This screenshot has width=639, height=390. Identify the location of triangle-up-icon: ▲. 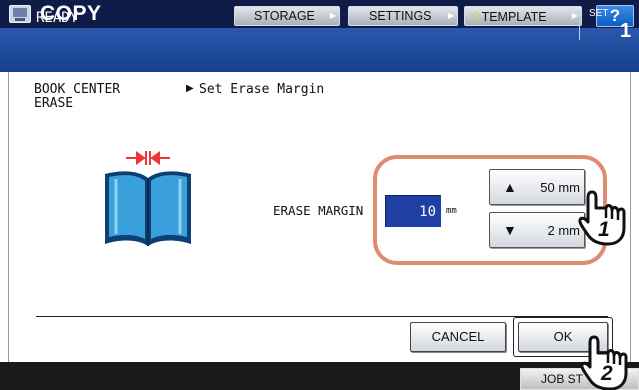
(510, 187).